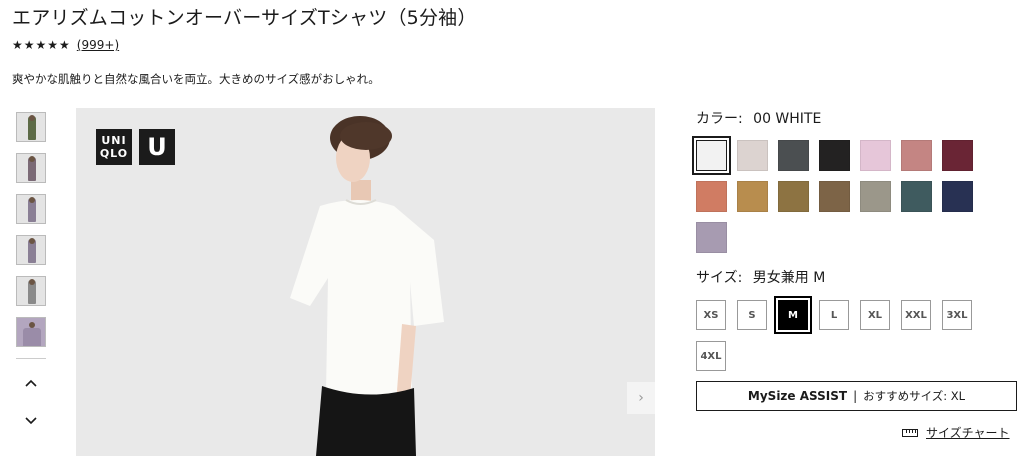 Image resolution: width=1024 pixels, height=456 pixels. What do you see at coordinates (31, 358) in the screenshot?
I see `thumbnail-divider` at bounding box center [31, 358].